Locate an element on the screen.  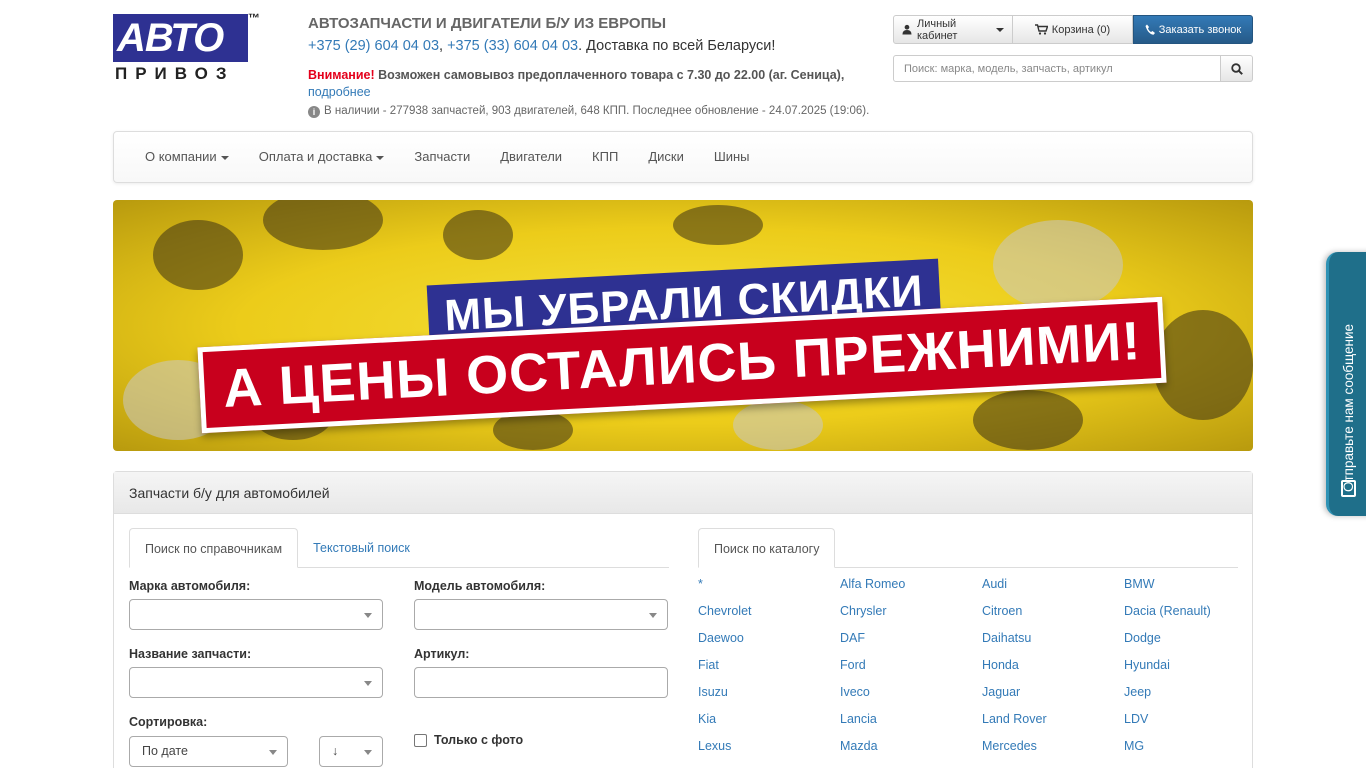
delivery-note: . Доставка по всей Беларуси! is located at coordinates (677, 46).